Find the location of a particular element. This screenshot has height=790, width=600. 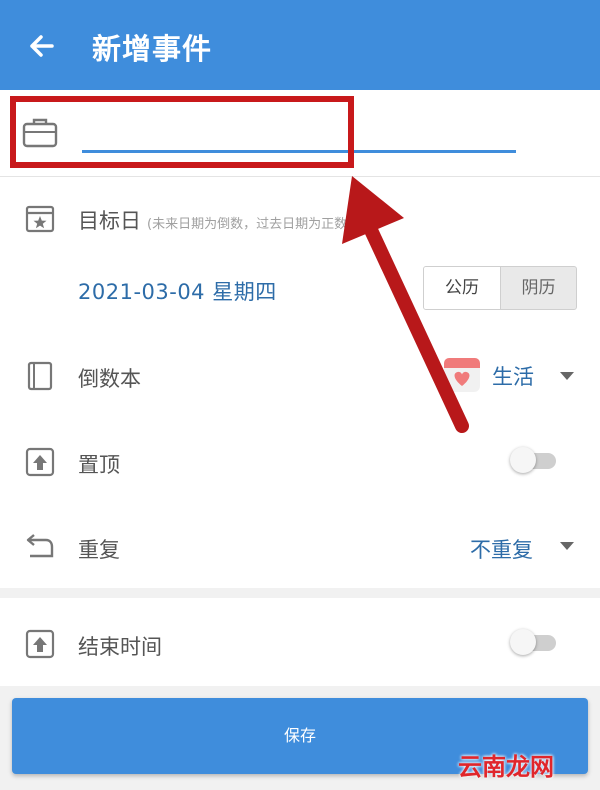

repeat-value: 不重复 is located at coordinates (501, 549).